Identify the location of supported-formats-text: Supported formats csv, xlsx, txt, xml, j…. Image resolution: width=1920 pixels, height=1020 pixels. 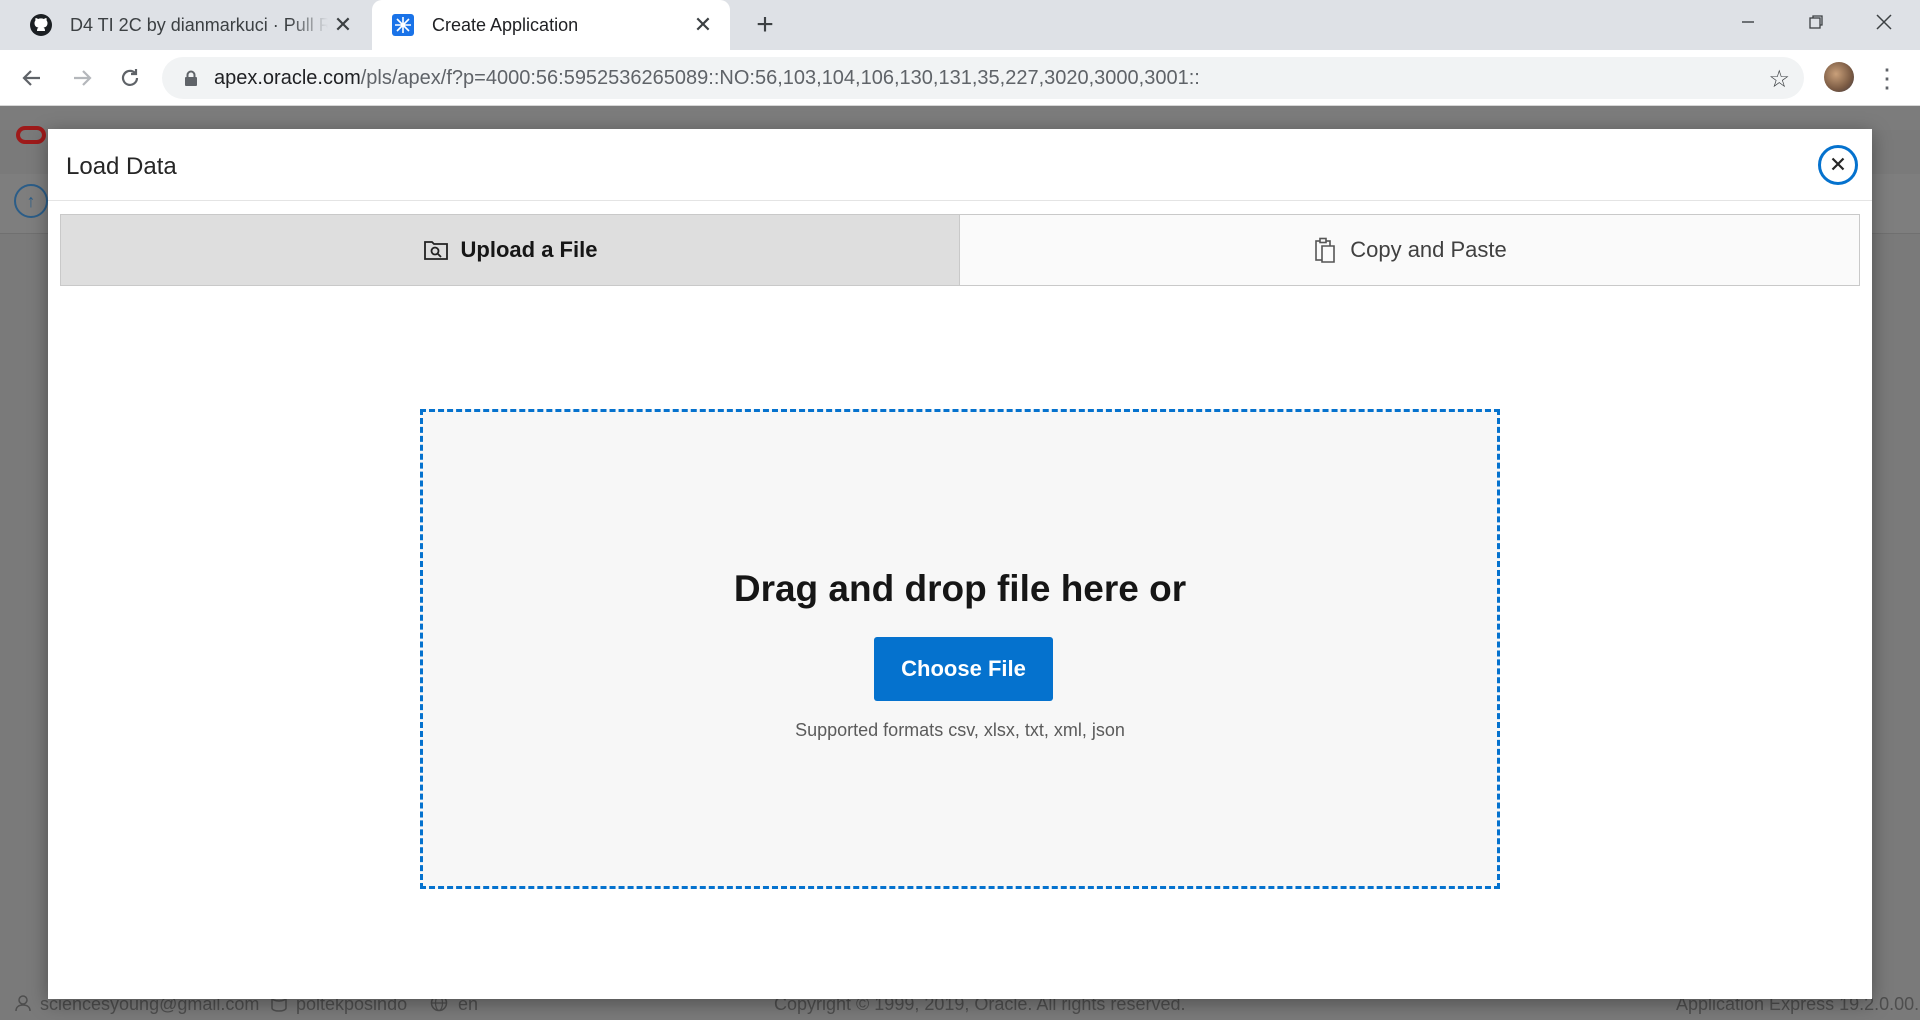
(960, 730).